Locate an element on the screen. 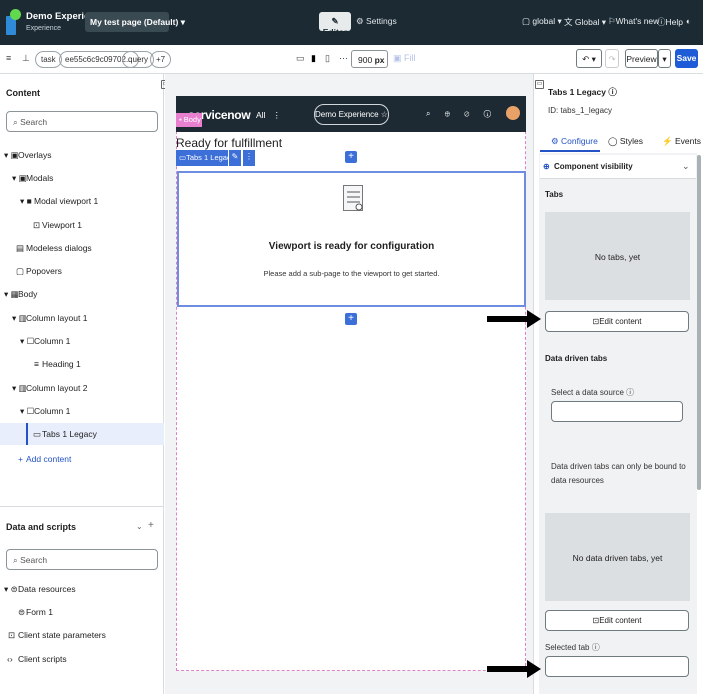  save-button: Save is located at coordinates (686, 58).